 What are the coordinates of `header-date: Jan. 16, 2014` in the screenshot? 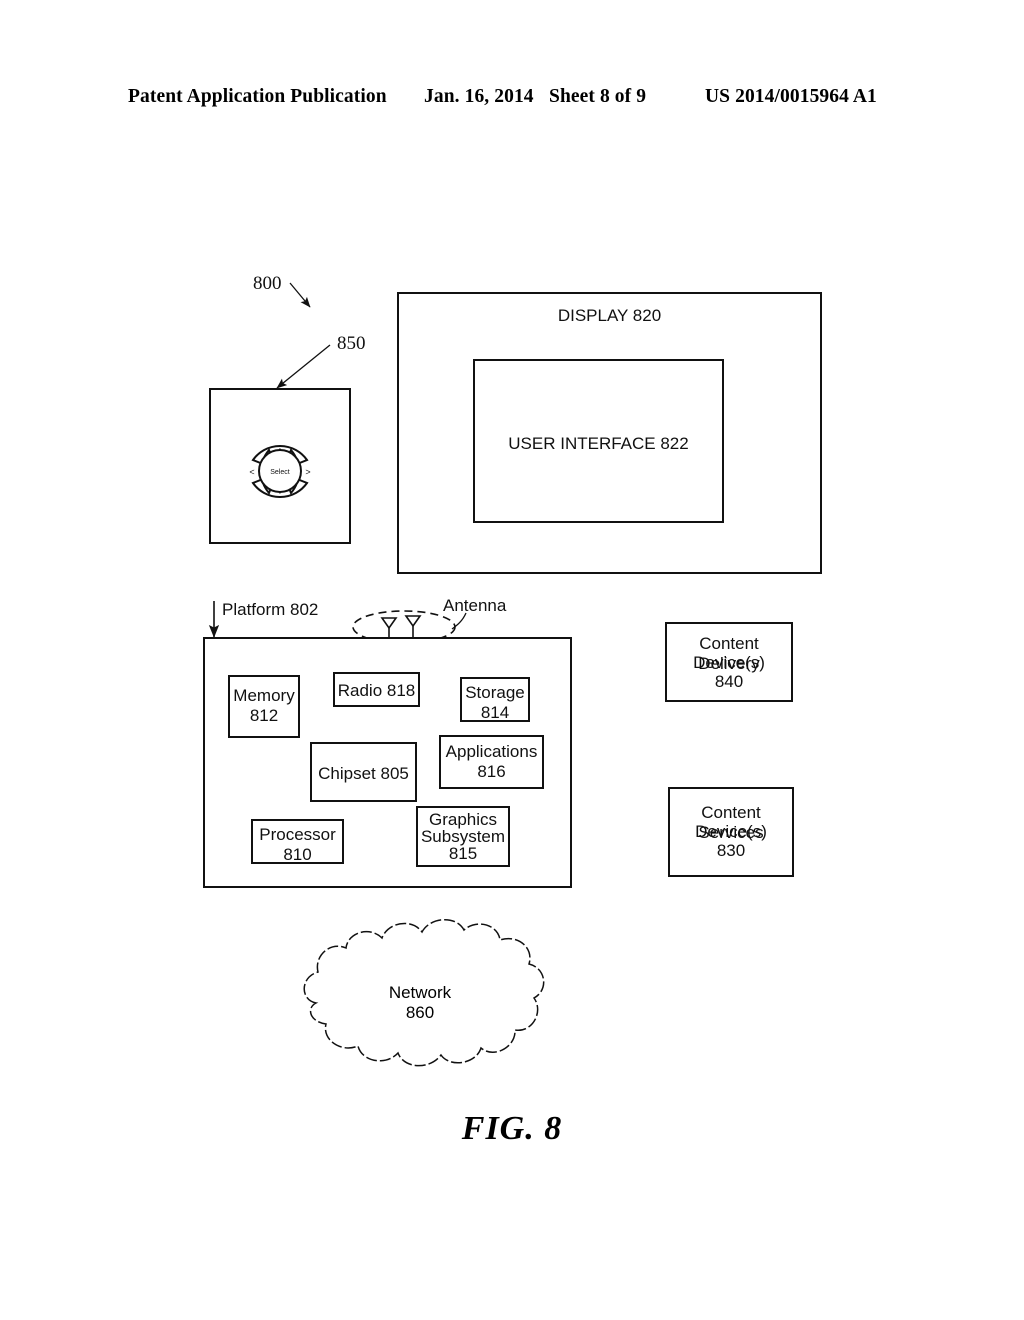 It's located at (479, 96).